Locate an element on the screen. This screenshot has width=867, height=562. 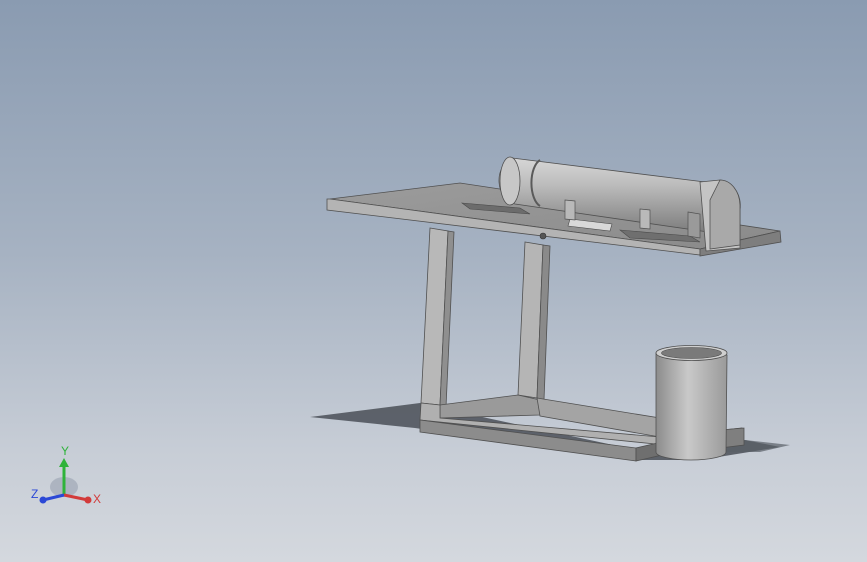
x-axis-label: X is located at coordinates (97, 499).